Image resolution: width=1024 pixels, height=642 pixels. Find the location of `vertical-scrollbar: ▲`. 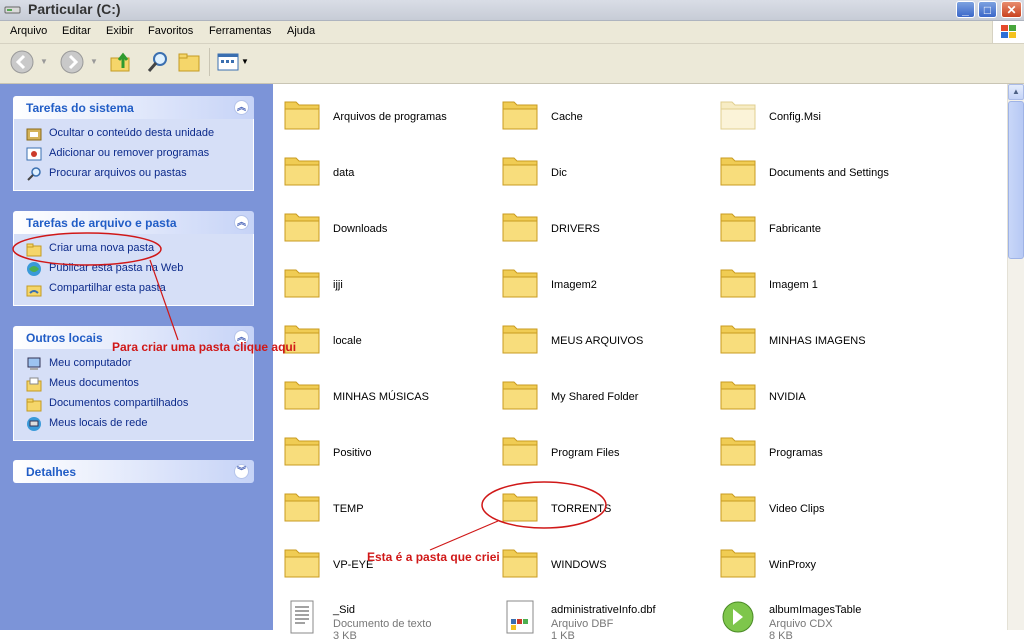

vertical-scrollbar: ▲ is located at coordinates (1015, 357).